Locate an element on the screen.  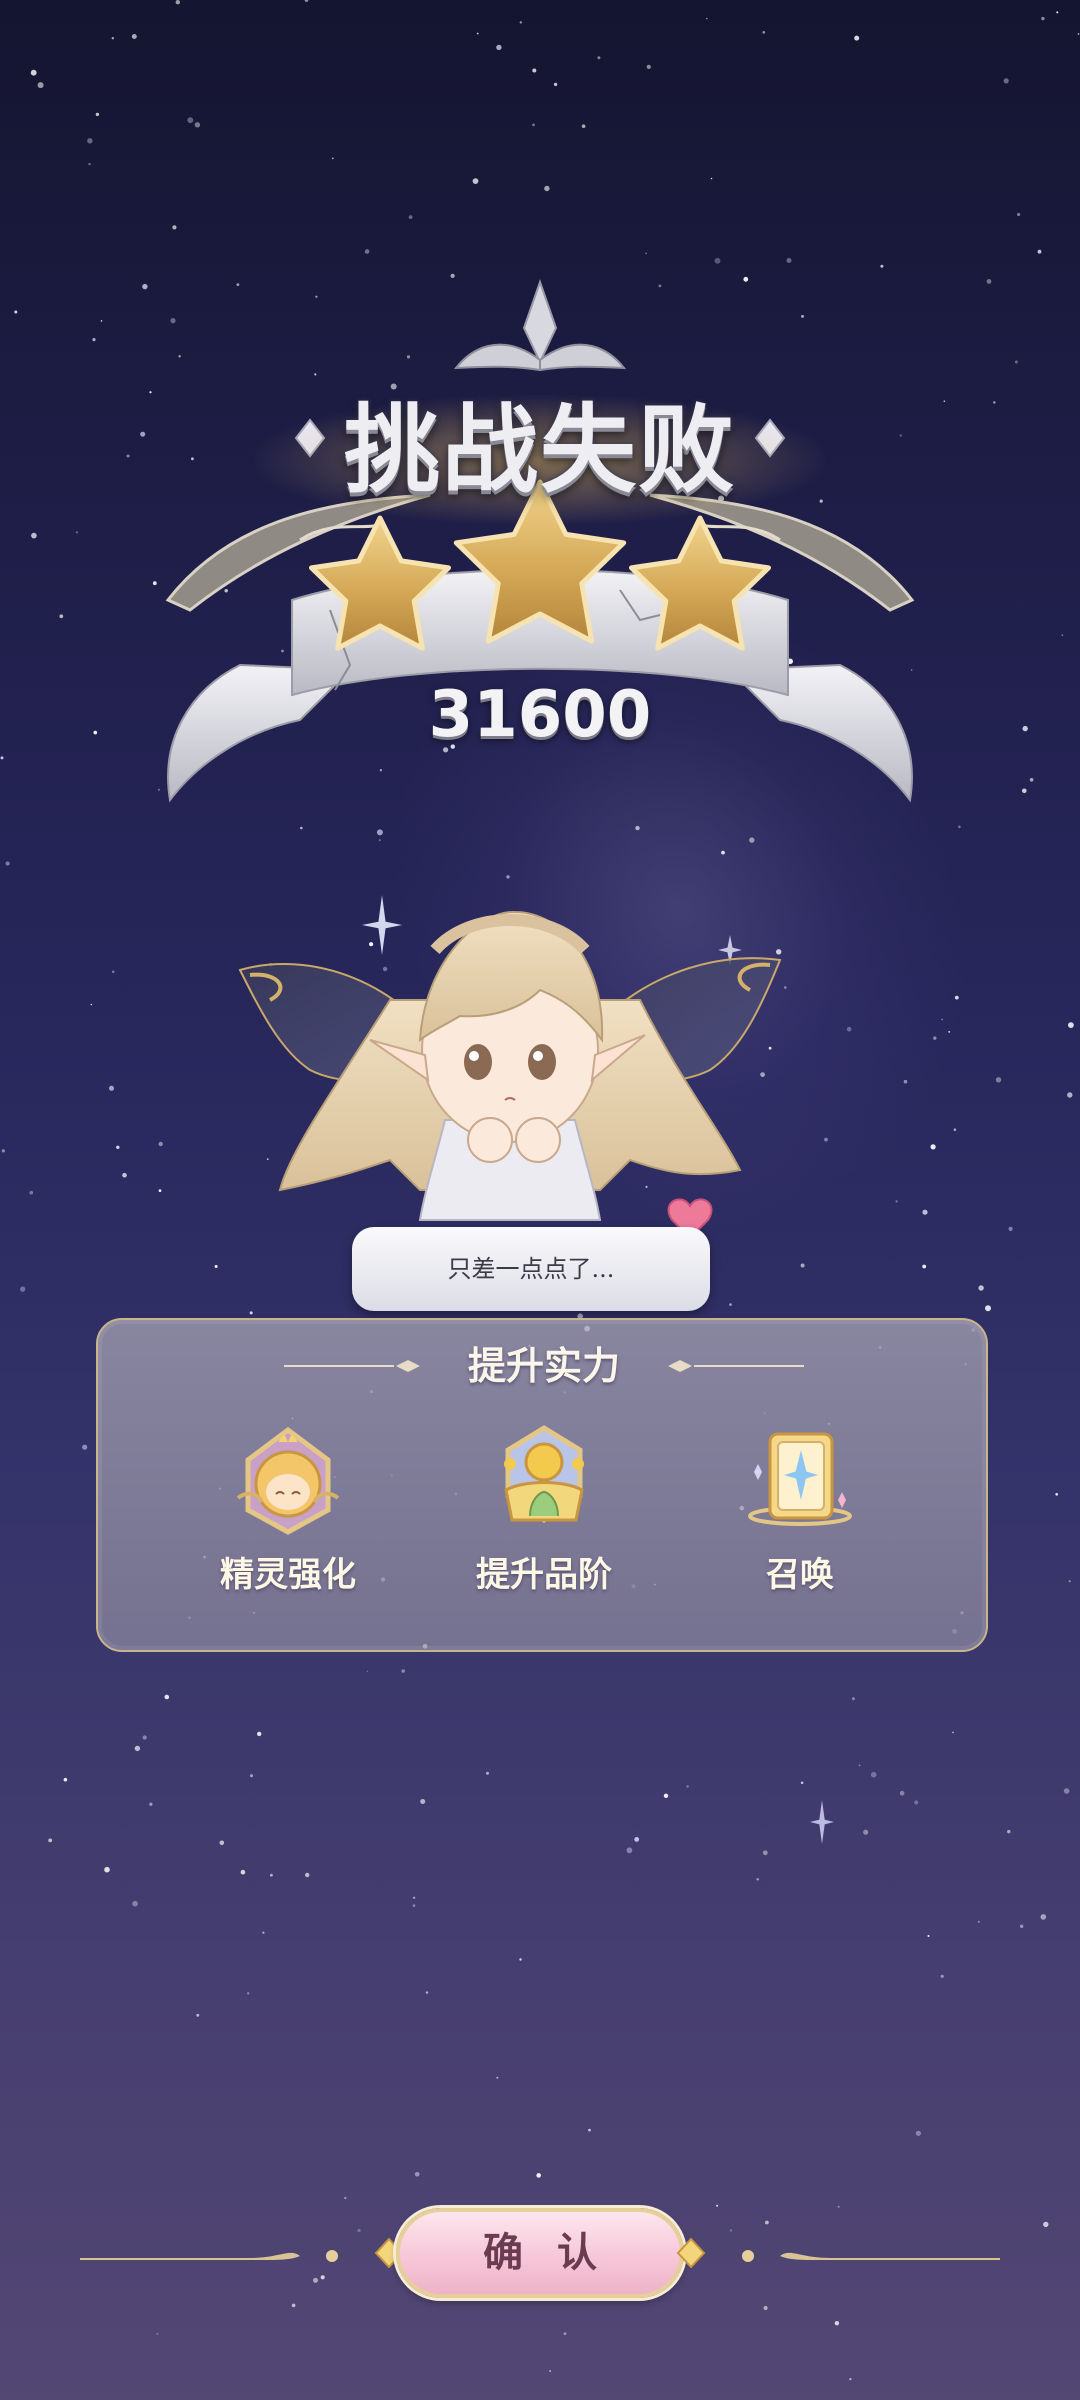
summon-label: 召唤 is located at coordinates (800, 1575).